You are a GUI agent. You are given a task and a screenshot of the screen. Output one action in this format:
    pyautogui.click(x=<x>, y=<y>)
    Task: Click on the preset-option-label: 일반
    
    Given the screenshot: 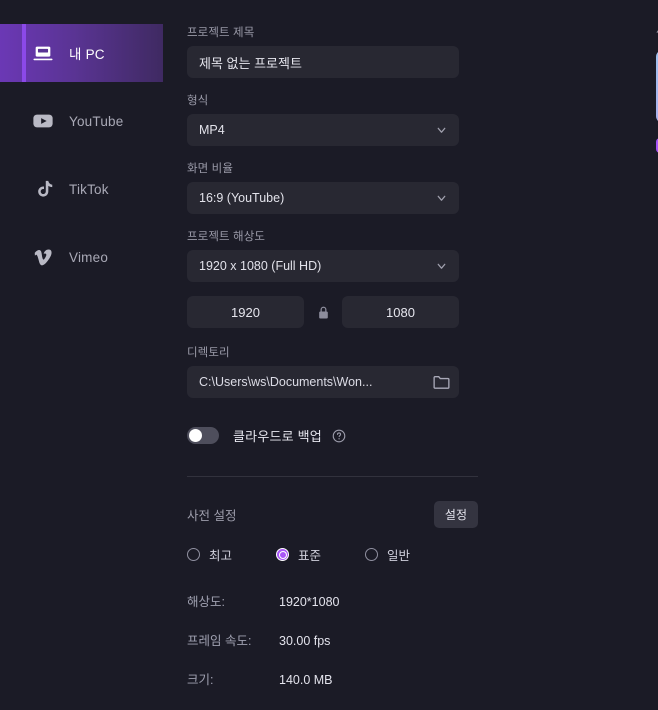 What is the action you would take?
    pyautogui.click(x=399, y=556)
    